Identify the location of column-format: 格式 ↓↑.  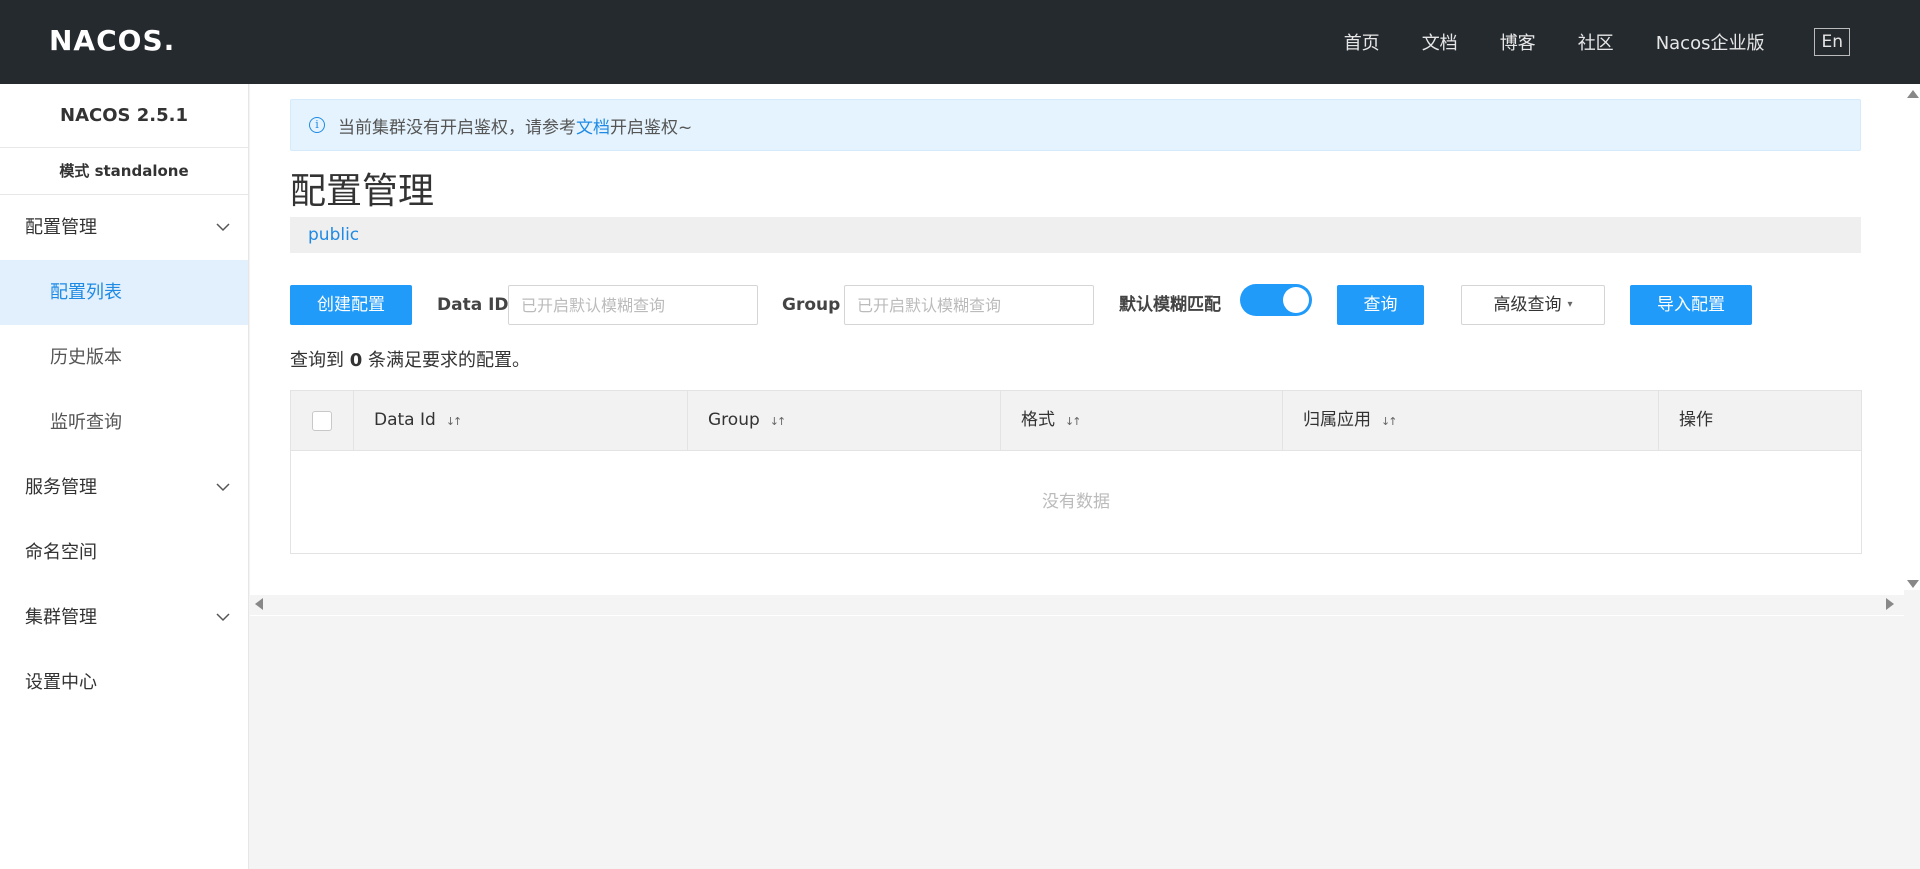
(1141, 420).